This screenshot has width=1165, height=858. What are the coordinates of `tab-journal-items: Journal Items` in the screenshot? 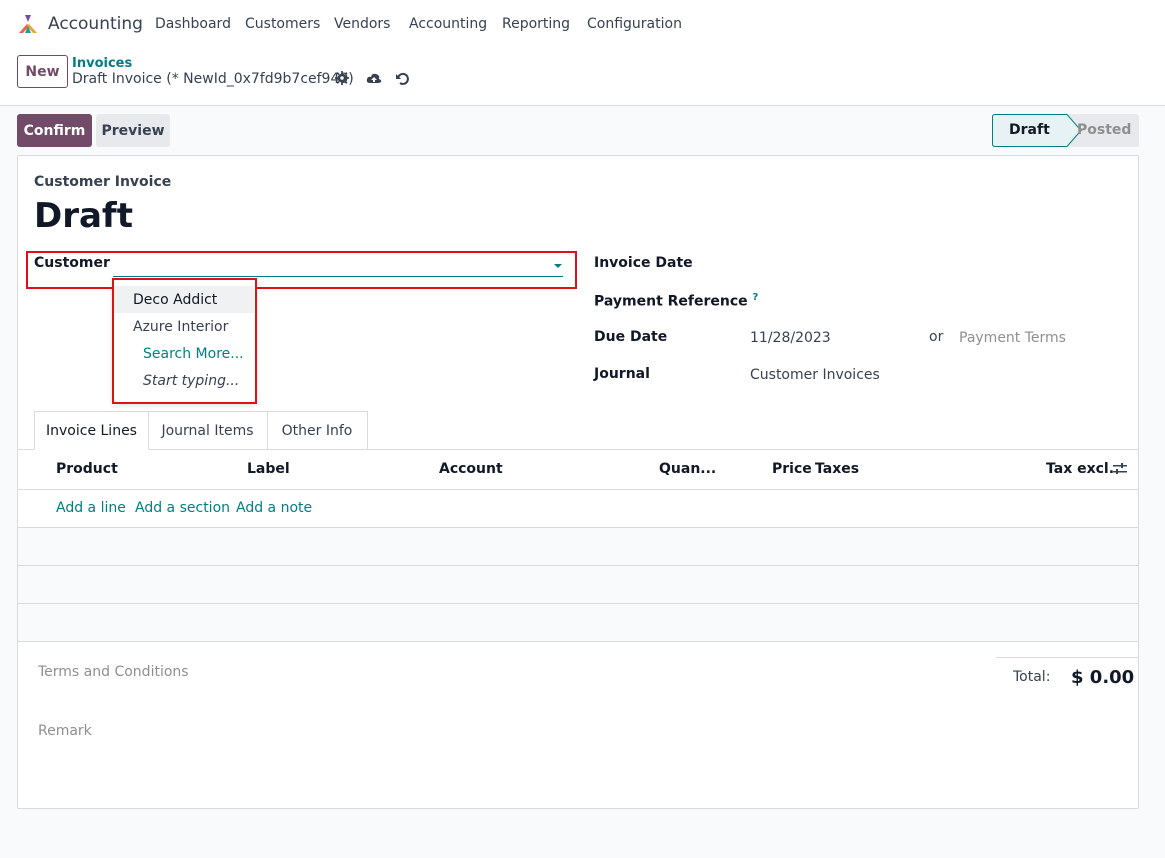 It's located at (208, 430).